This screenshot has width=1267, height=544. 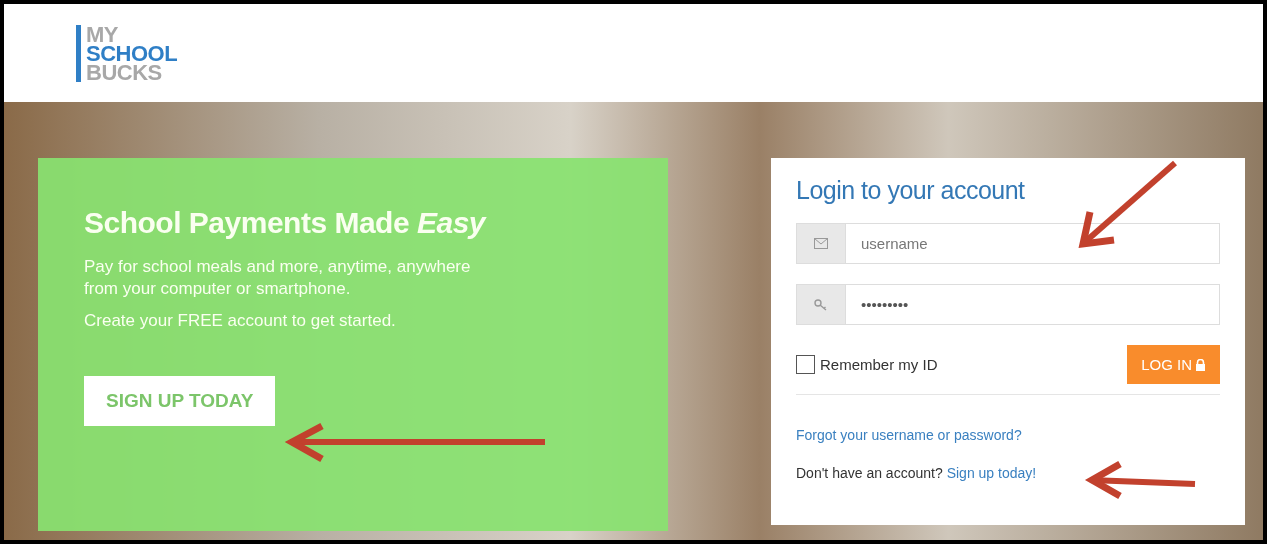 I want to click on headline: School Payments Made Easy, so click(x=286, y=223).